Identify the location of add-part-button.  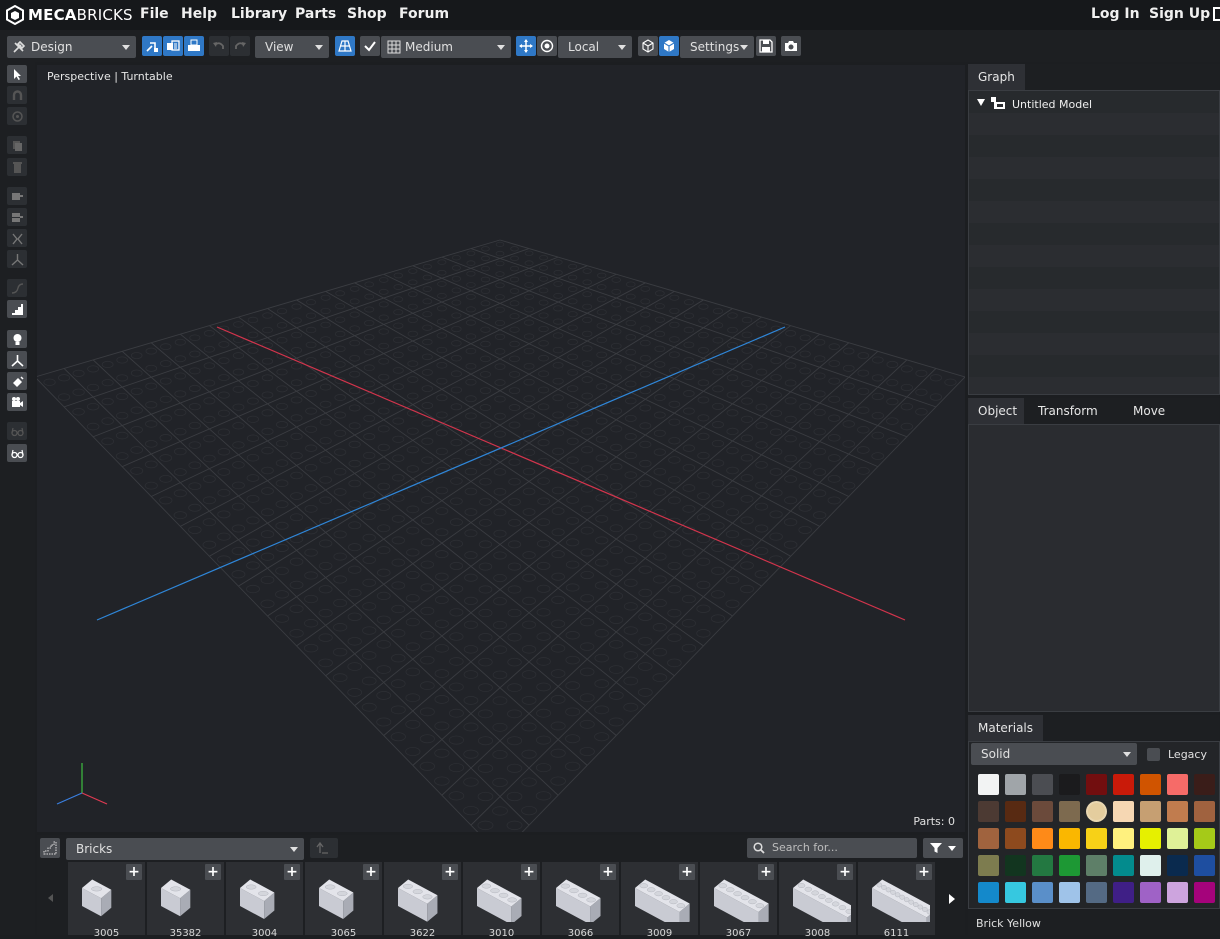
(152, 46).